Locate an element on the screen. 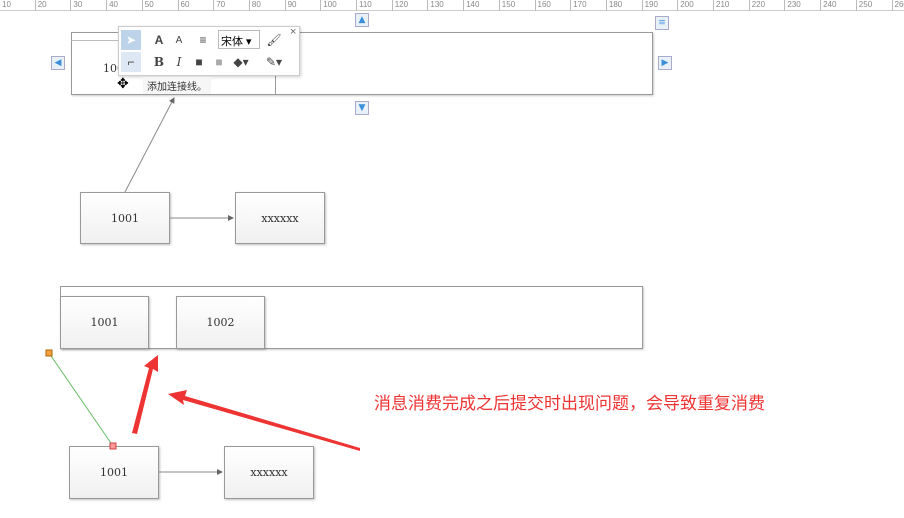  bring-front-icon: ■ is located at coordinates (199, 62).